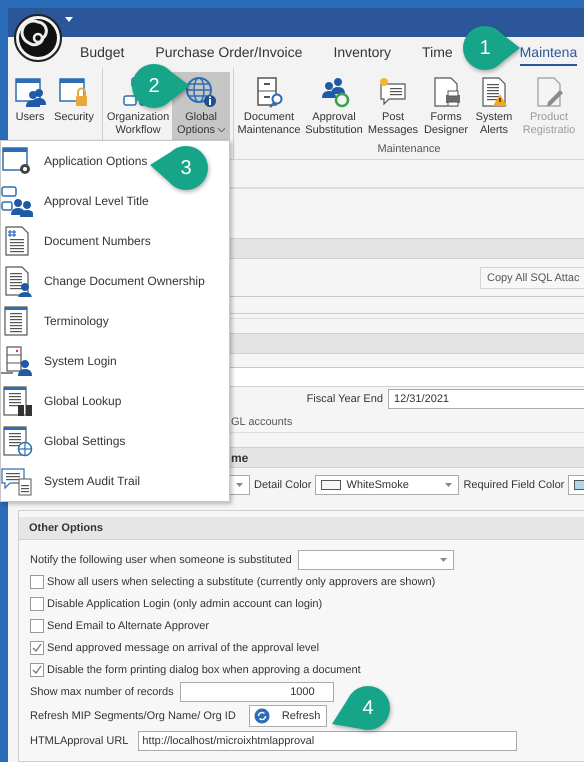  What do you see at coordinates (376, 560) in the screenshot?
I see `user-dropdown` at bounding box center [376, 560].